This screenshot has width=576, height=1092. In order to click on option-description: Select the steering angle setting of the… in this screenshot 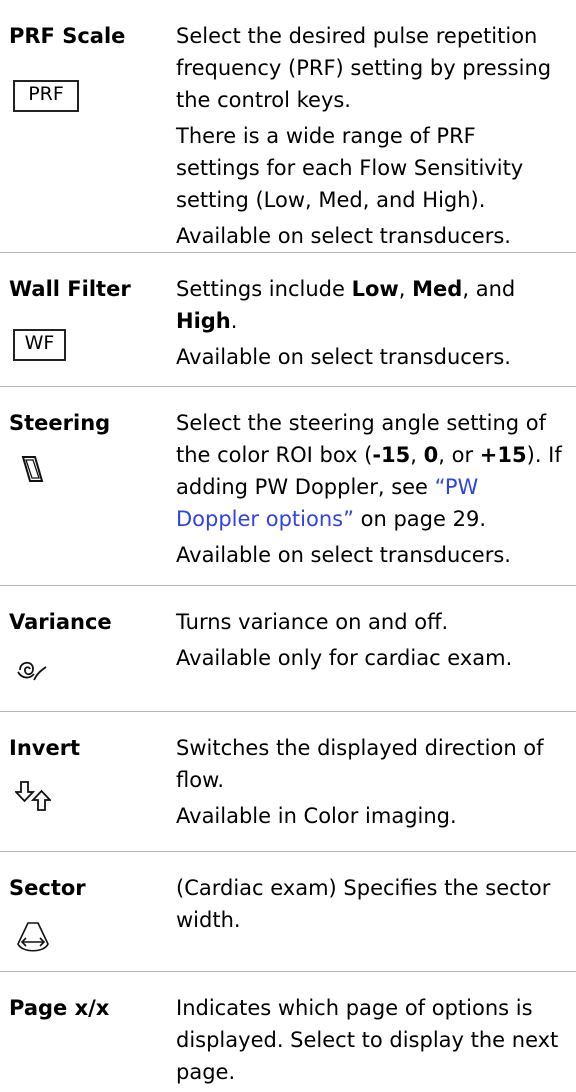, I will do `click(369, 489)`.